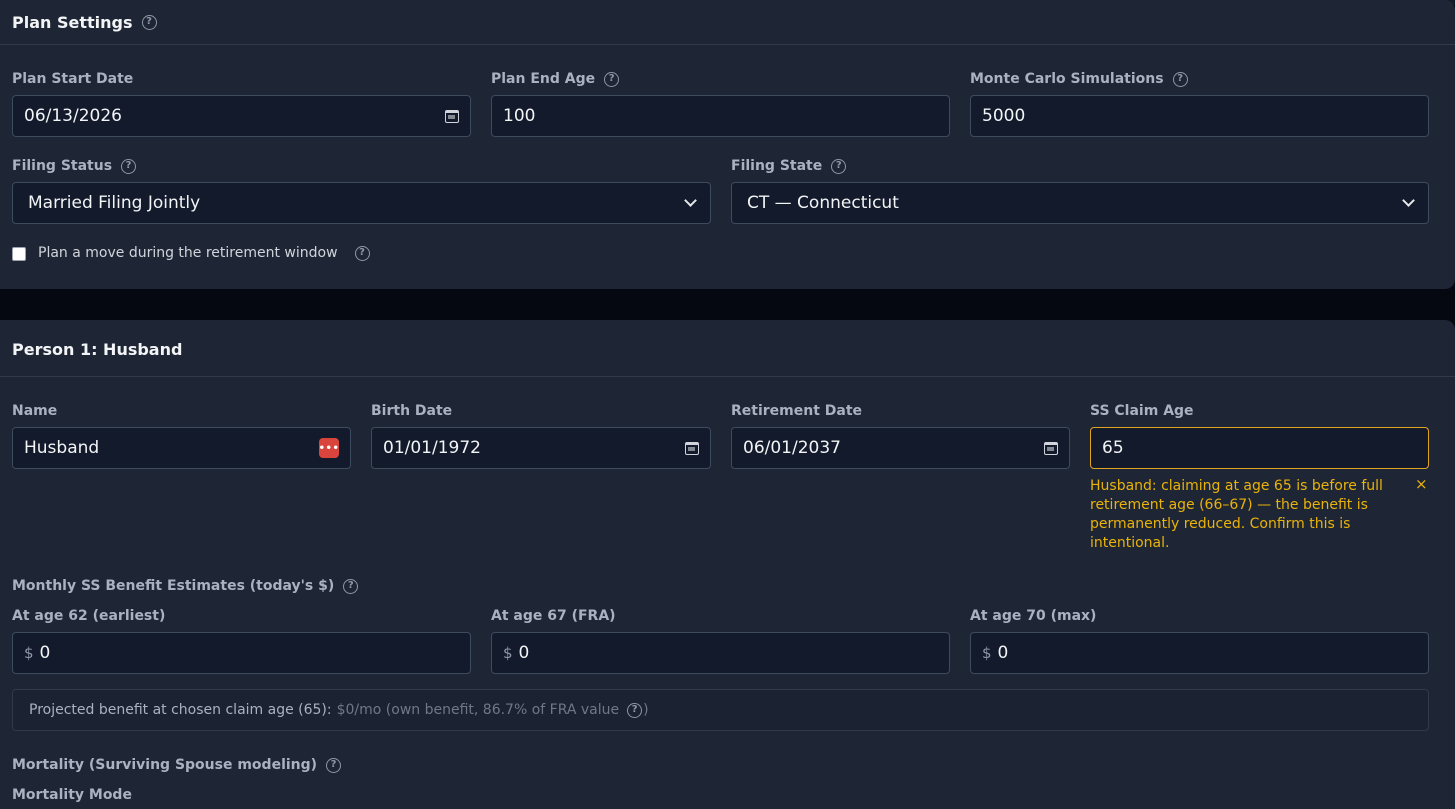 Image resolution: width=1455 pixels, height=809 pixels. I want to click on filing-status-label: Filing Status ?, so click(74, 166).